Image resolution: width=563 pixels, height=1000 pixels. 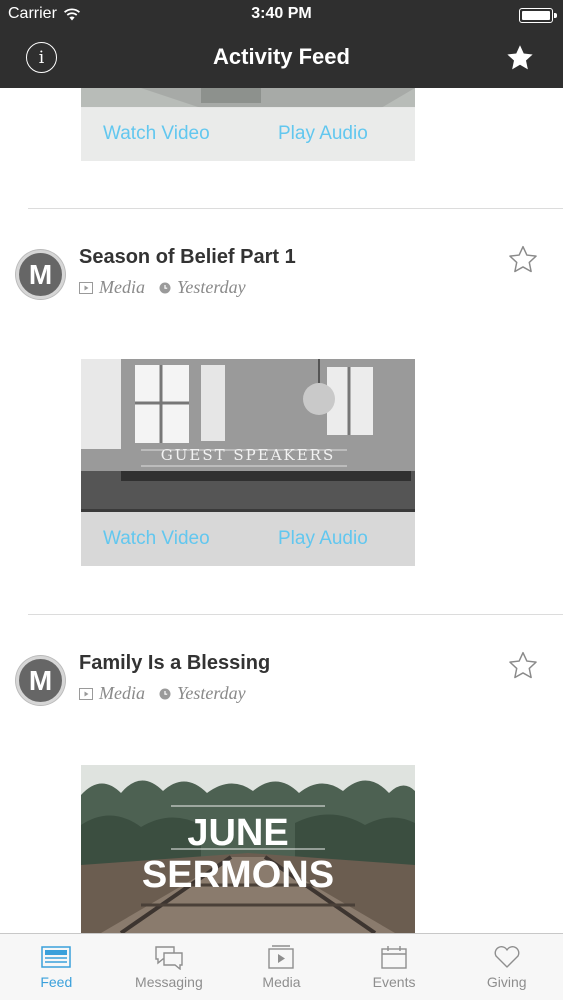 I want to click on tab-label: Feed, so click(x=56, y=982).